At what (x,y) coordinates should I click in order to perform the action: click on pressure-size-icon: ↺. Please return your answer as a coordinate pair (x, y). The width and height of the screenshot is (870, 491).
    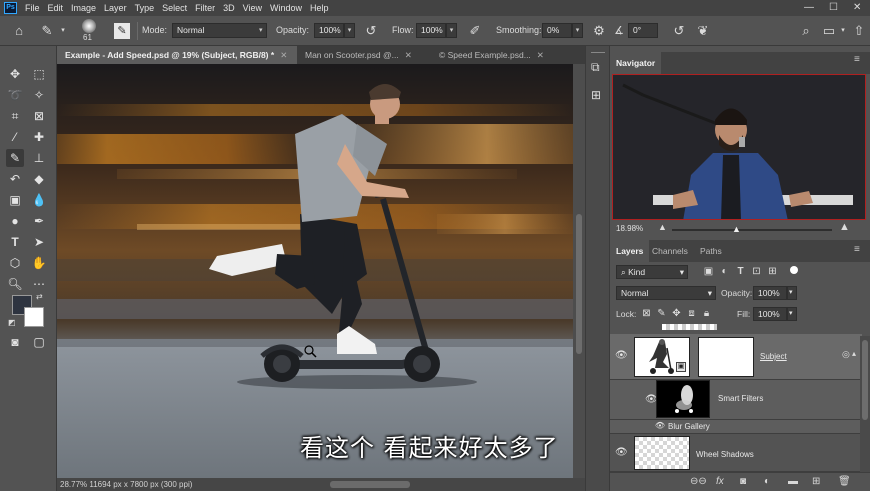
    Looking at the image, I should click on (679, 31).